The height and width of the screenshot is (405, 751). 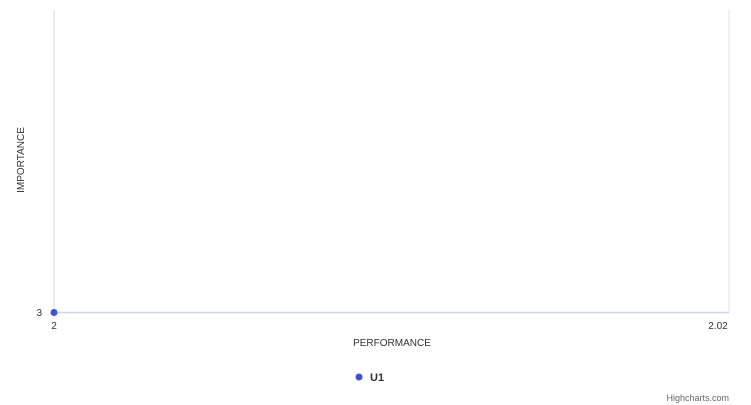 I want to click on credits-link: Highcharts.com, so click(x=697, y=398).